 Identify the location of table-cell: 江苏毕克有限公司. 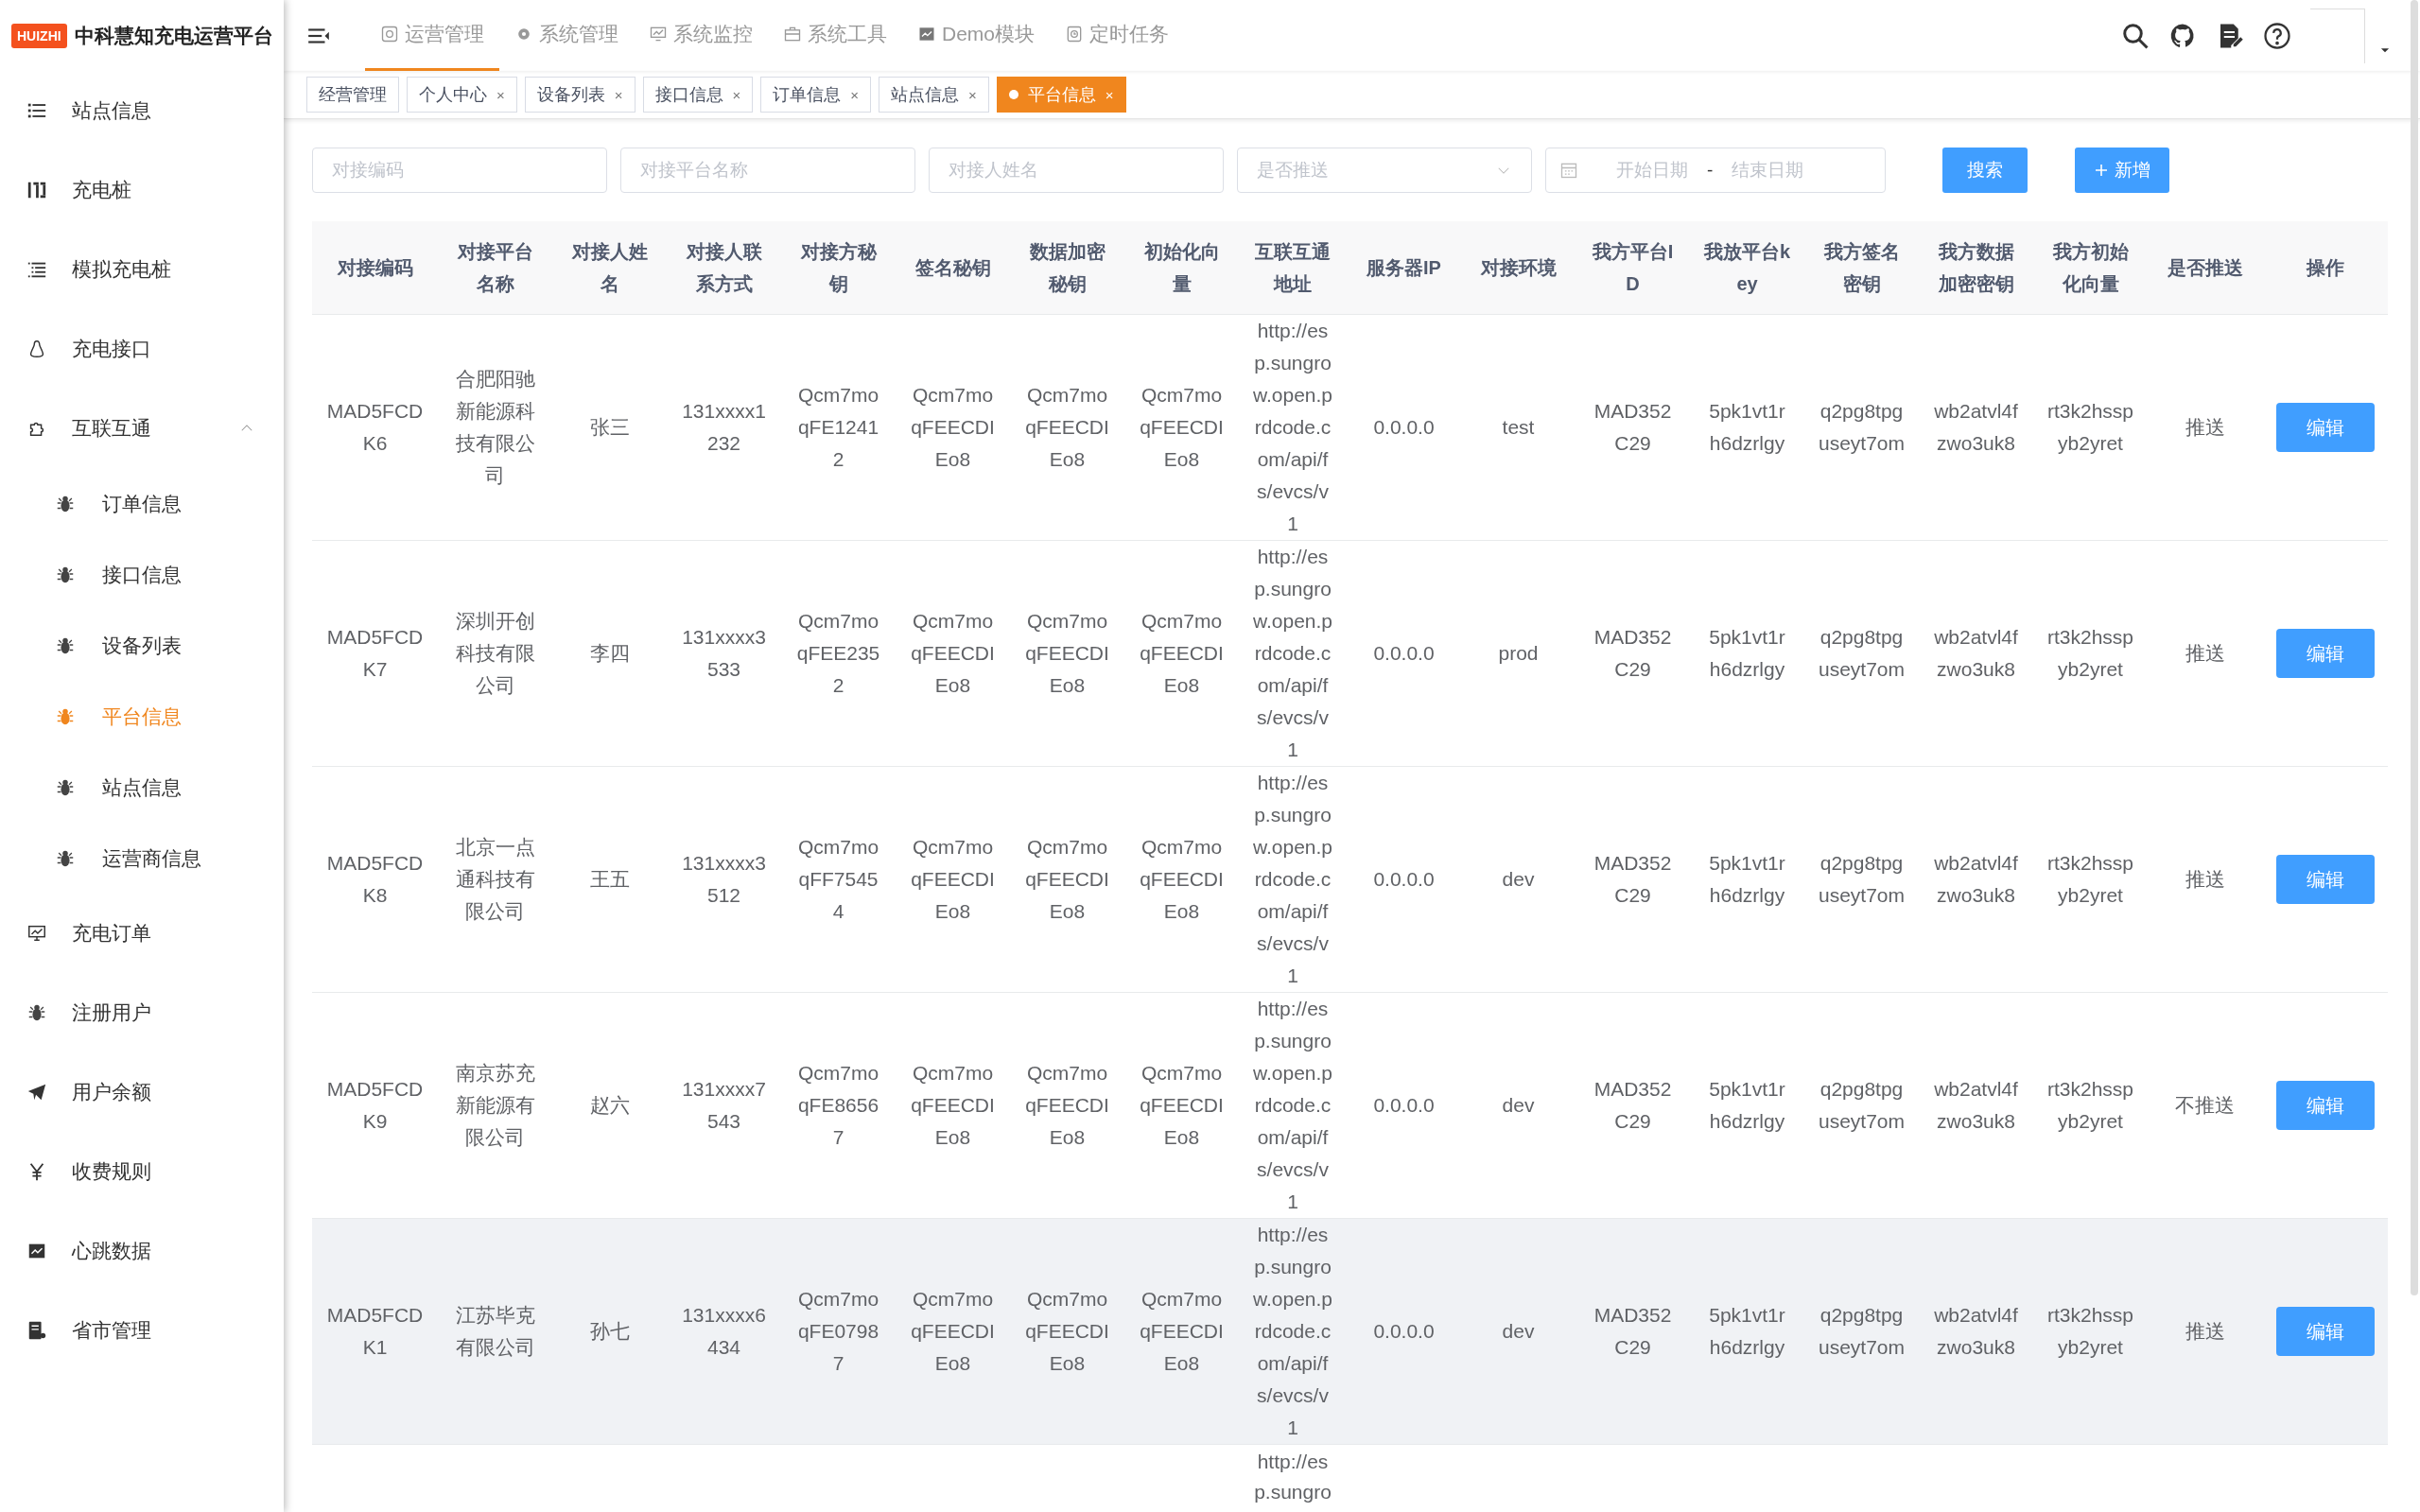
(495, 1331).